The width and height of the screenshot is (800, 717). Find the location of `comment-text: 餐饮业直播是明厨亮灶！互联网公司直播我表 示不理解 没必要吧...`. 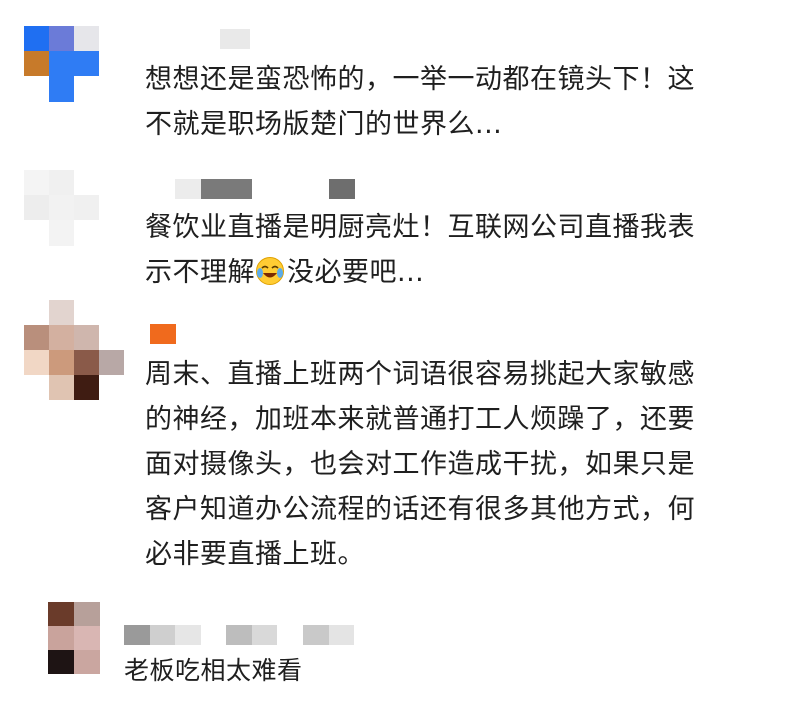

comment-text: 餐饮业直播是明厨亮灶！互联网公司直播我表 示不理解 没必要吧... is located at coordinates (465, 250).